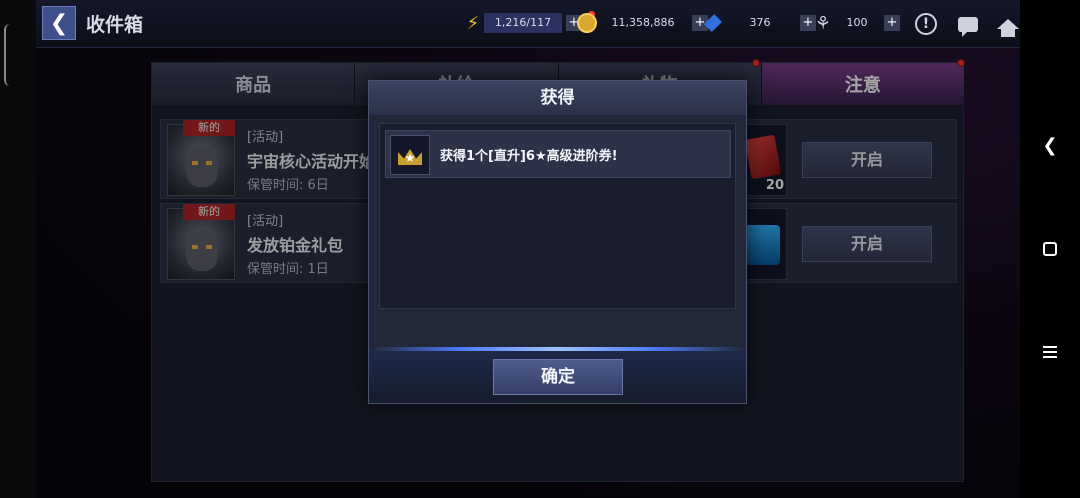 Image resolution: width=1080 pixels, height=498 pixels. I want to click on back-button: ❮, so click(59, 23).